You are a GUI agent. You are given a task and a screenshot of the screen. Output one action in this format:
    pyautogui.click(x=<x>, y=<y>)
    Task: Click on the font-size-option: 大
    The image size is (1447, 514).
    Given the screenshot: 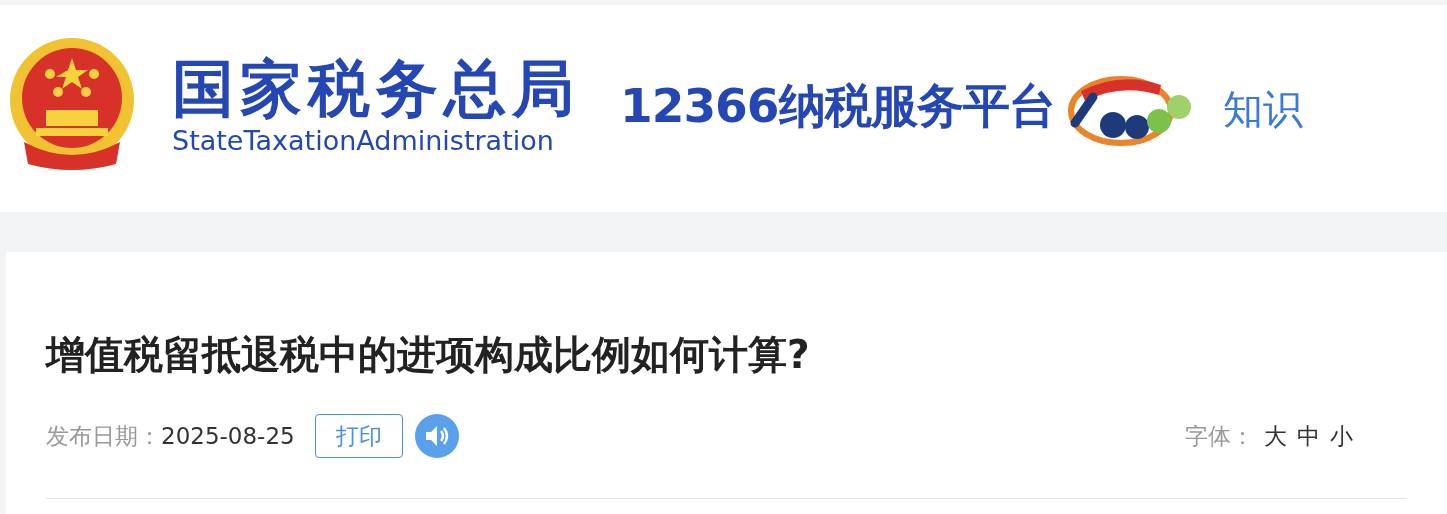 What is the action you would take?
    pyautogui.click(x=1275, y=436)
    